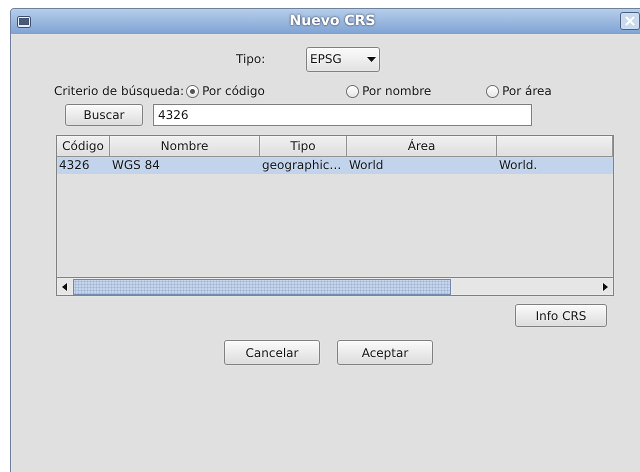 This screenshot has height=472, width=640. I want to click on radio-option: Por área, so click(536, 91).